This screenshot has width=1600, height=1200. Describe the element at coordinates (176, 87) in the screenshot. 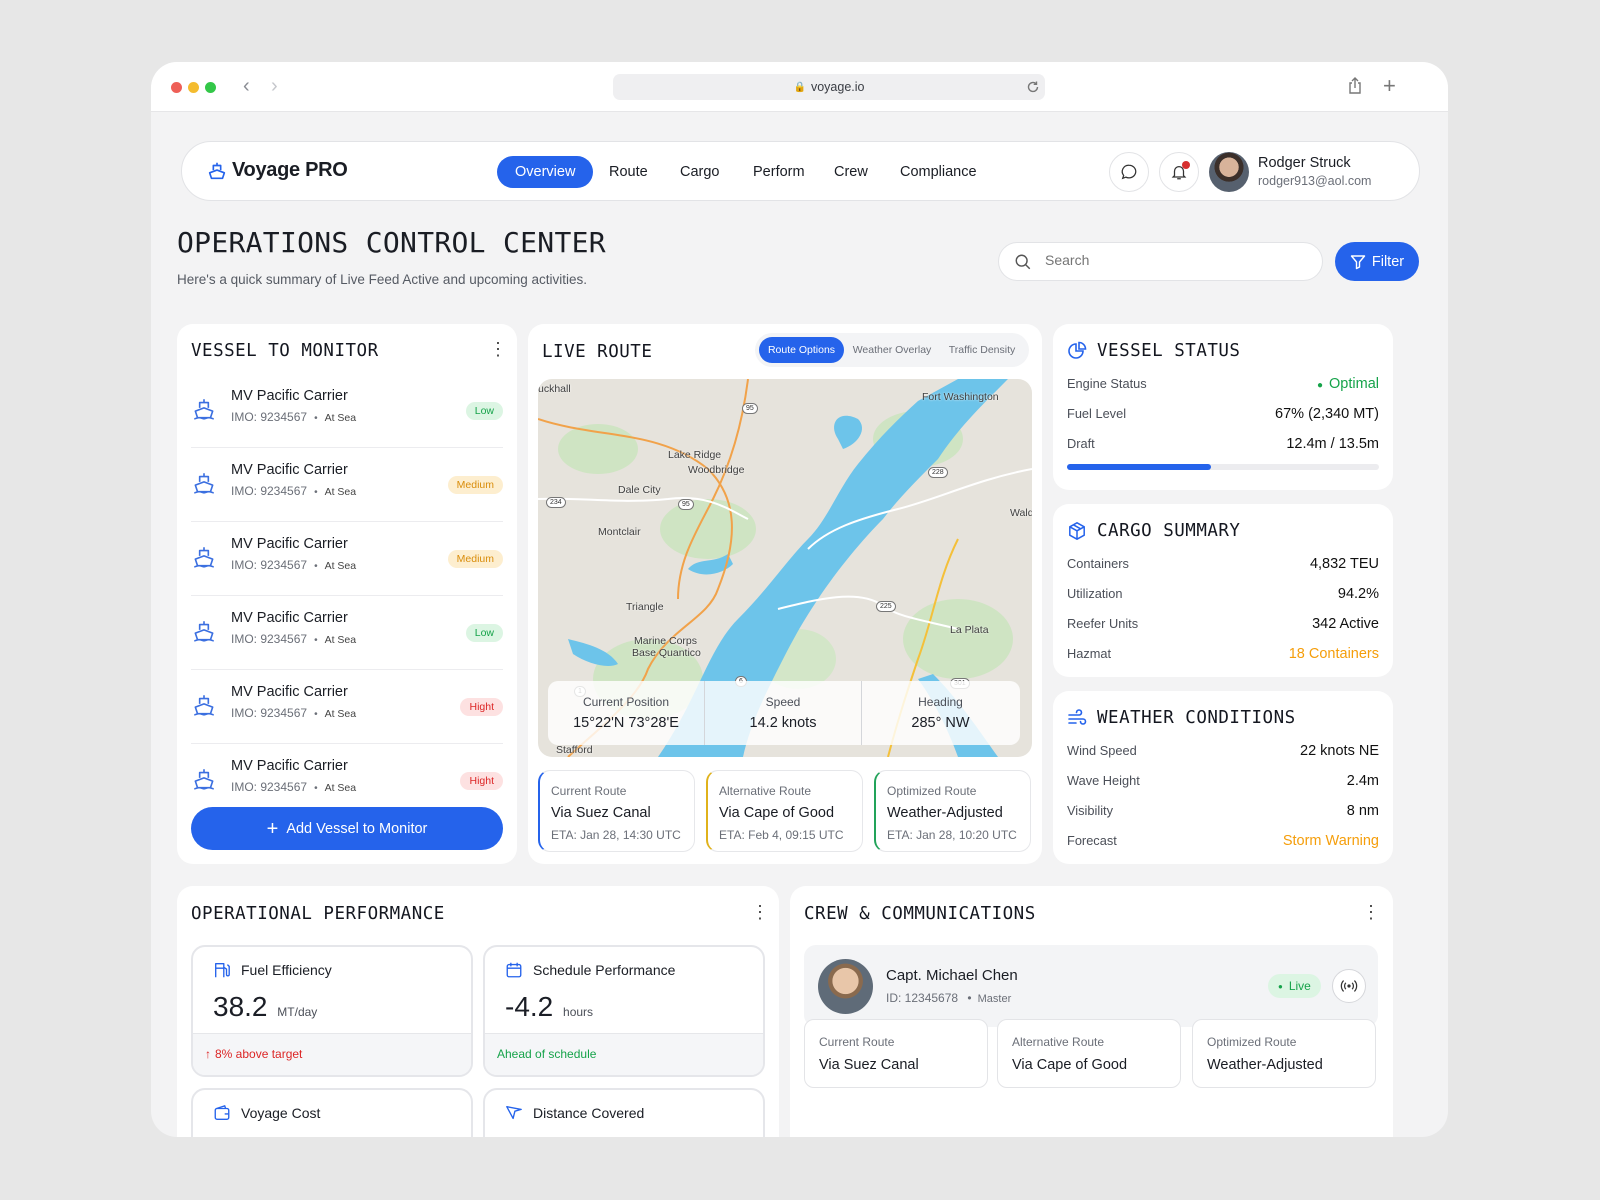

I see `close-dot` at that location.